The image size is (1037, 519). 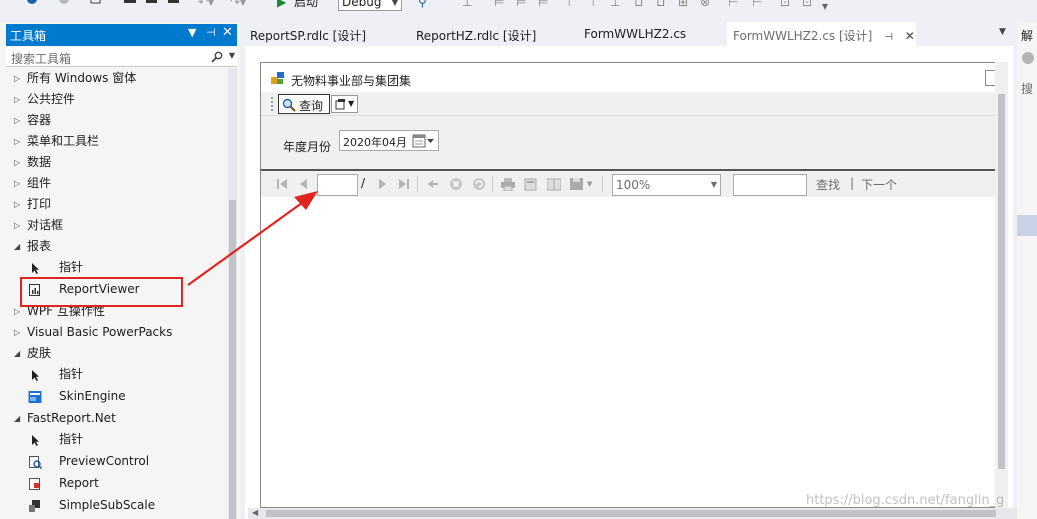 I want to click on start-icon: ▶, so click(x=281, y=5).